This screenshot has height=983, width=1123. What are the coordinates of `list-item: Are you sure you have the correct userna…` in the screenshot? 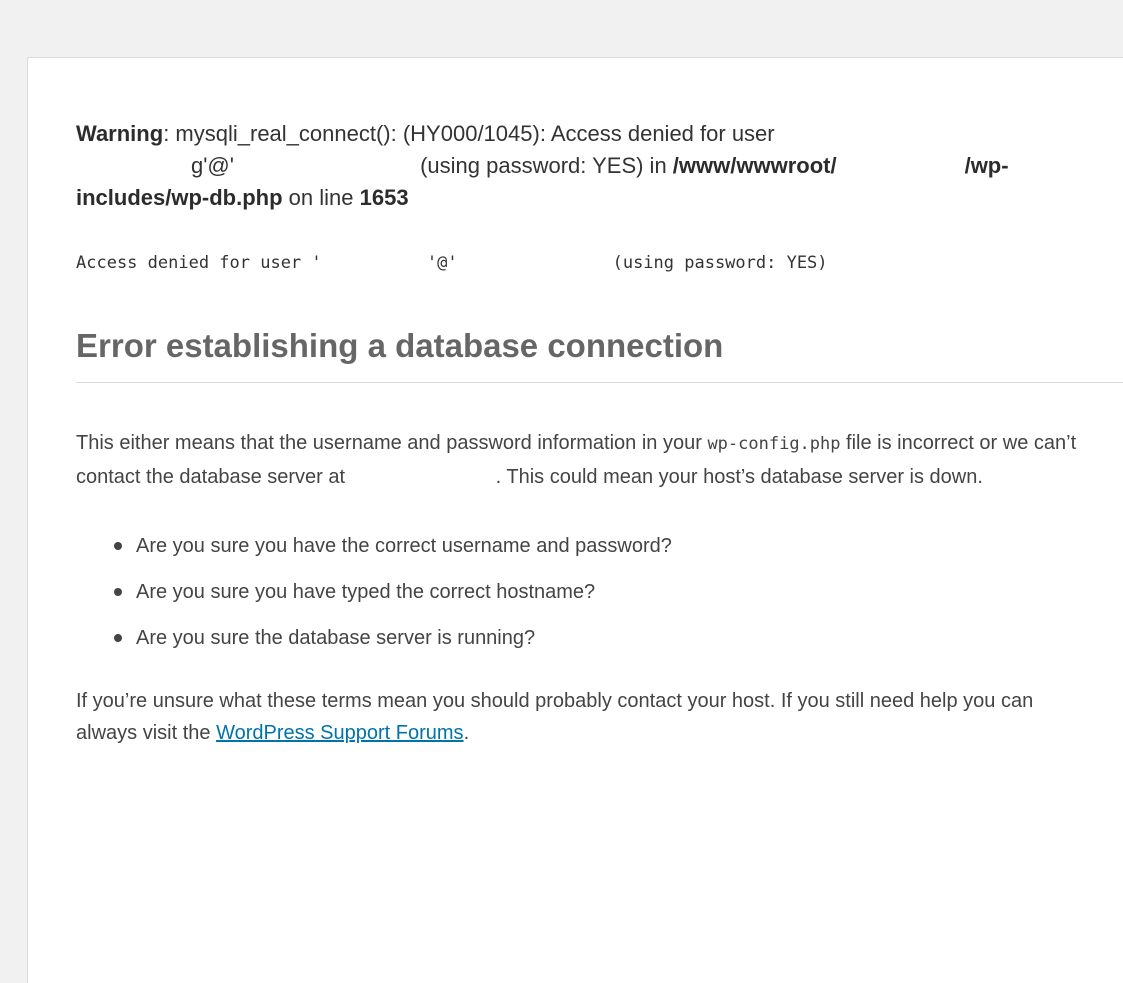 It's located at (374, 546).